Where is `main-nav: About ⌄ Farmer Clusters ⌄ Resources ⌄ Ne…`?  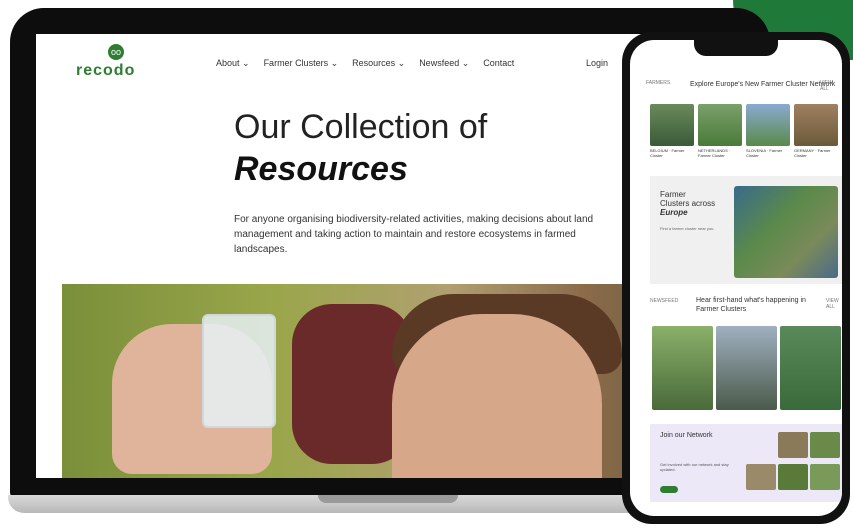 main-nav: About ⌄ Farmer Clusters ⌄ Resources ⌄ Ne… is located at coordinates (365, 63).